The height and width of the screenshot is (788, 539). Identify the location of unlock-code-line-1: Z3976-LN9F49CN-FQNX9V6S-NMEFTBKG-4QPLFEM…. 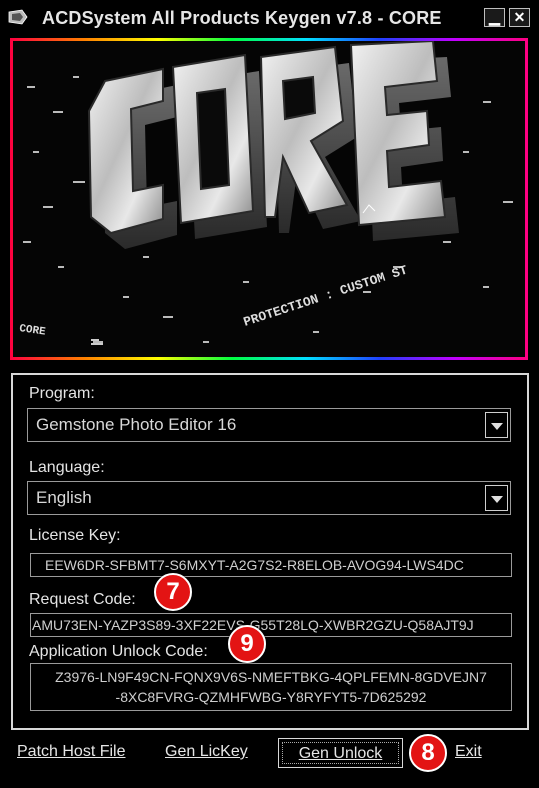
(271, 677).